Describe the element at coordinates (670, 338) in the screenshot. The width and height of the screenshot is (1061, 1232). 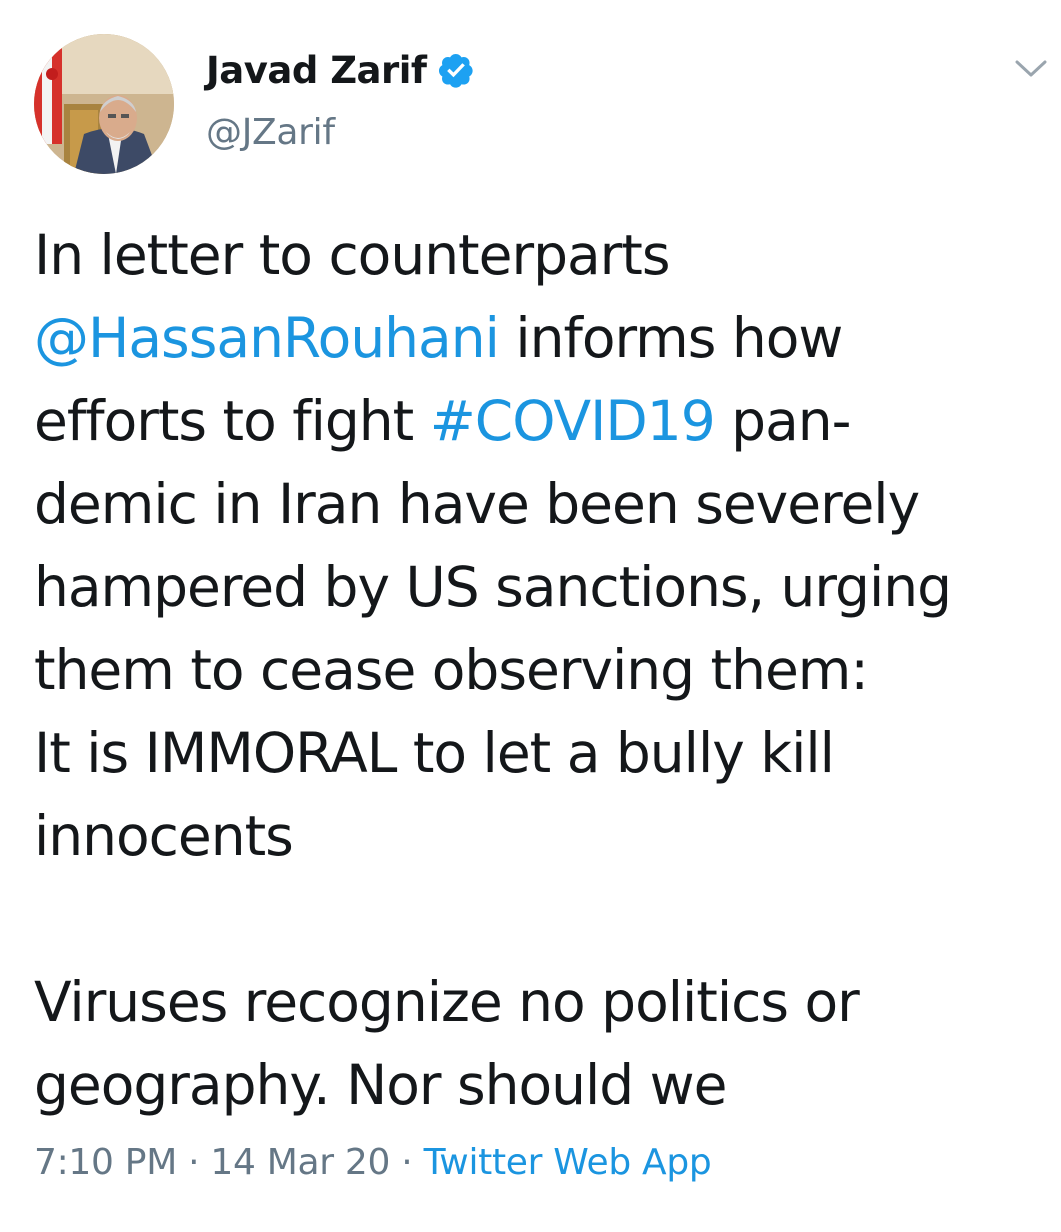
I see `tweet-text-segment: informs how` at that location.